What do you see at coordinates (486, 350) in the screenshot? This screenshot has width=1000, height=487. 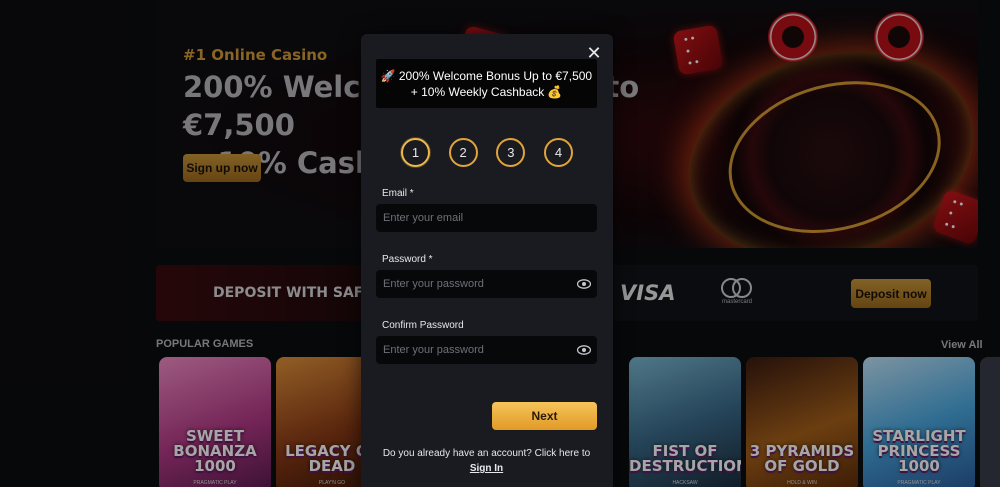 I see `confirm-password-field: Enter your password` at bounding box center [486, 350].